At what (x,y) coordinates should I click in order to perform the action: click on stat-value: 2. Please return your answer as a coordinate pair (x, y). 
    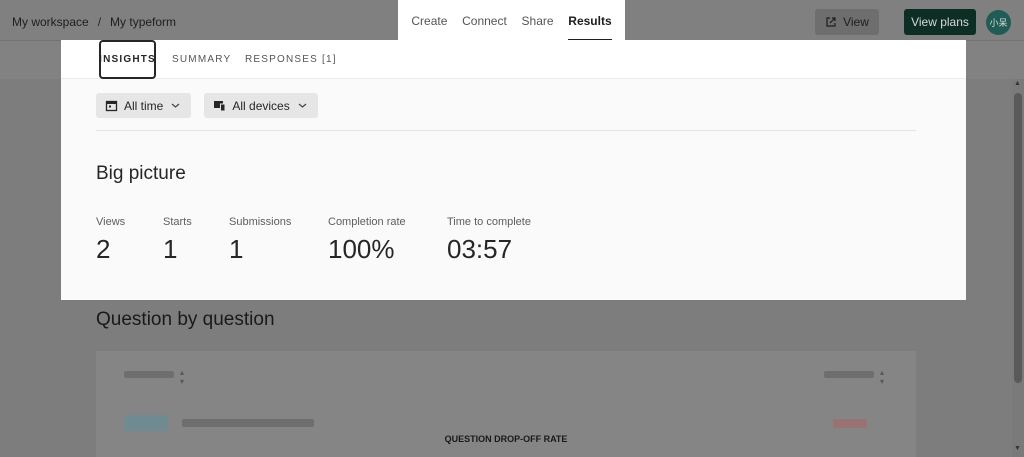
    Looking at the image, I should click on (103, 249).